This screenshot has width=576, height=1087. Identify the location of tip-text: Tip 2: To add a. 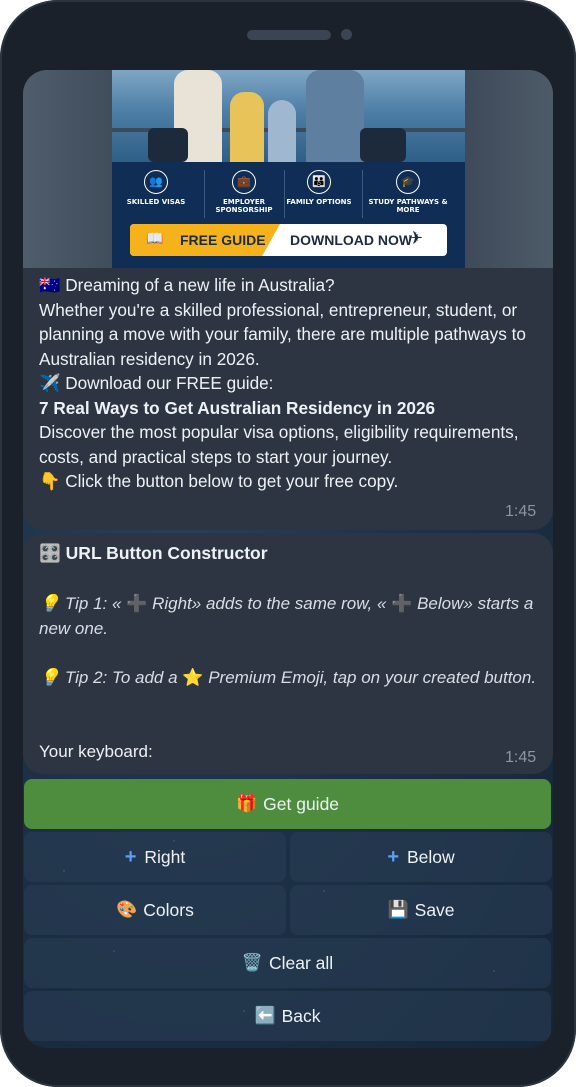
(121, 677).